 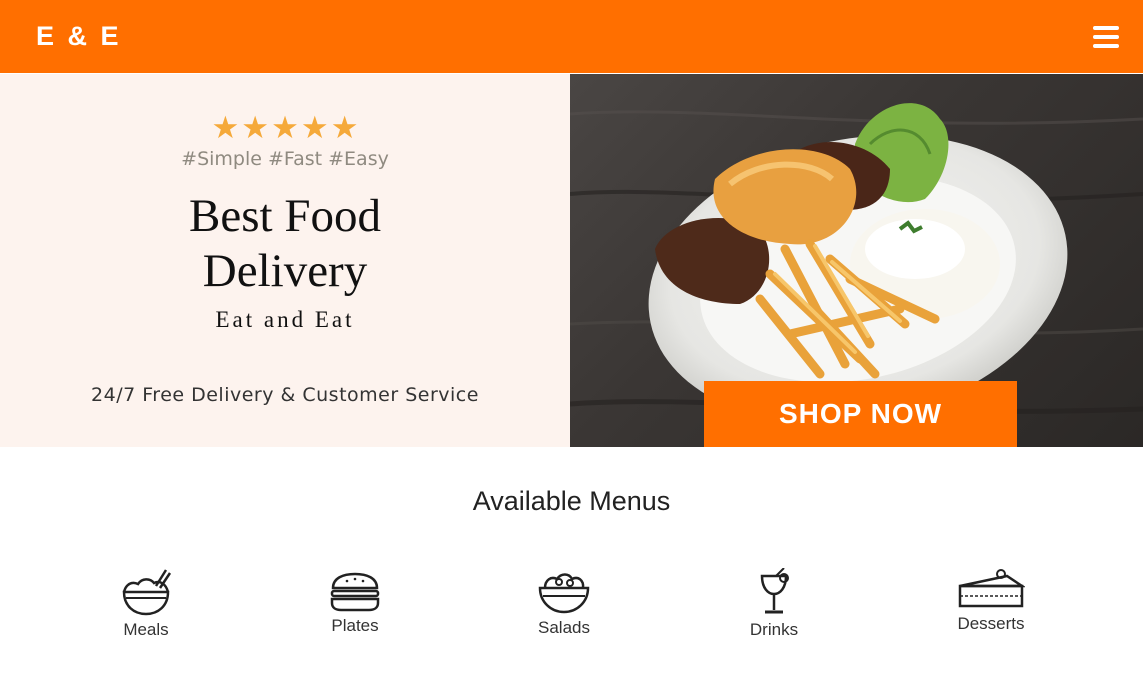 I want to click on menu-item-meals: Meals, so click(x=146, y=604).